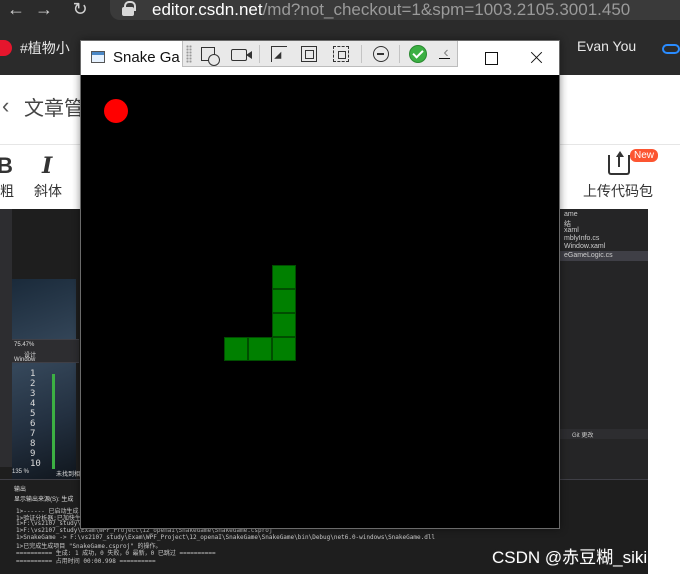 The height and width of the screenshot is (575, 680). Describe the element at coordinates (571, 214) in the screenshot. I see `solution-item: ame` at that location.